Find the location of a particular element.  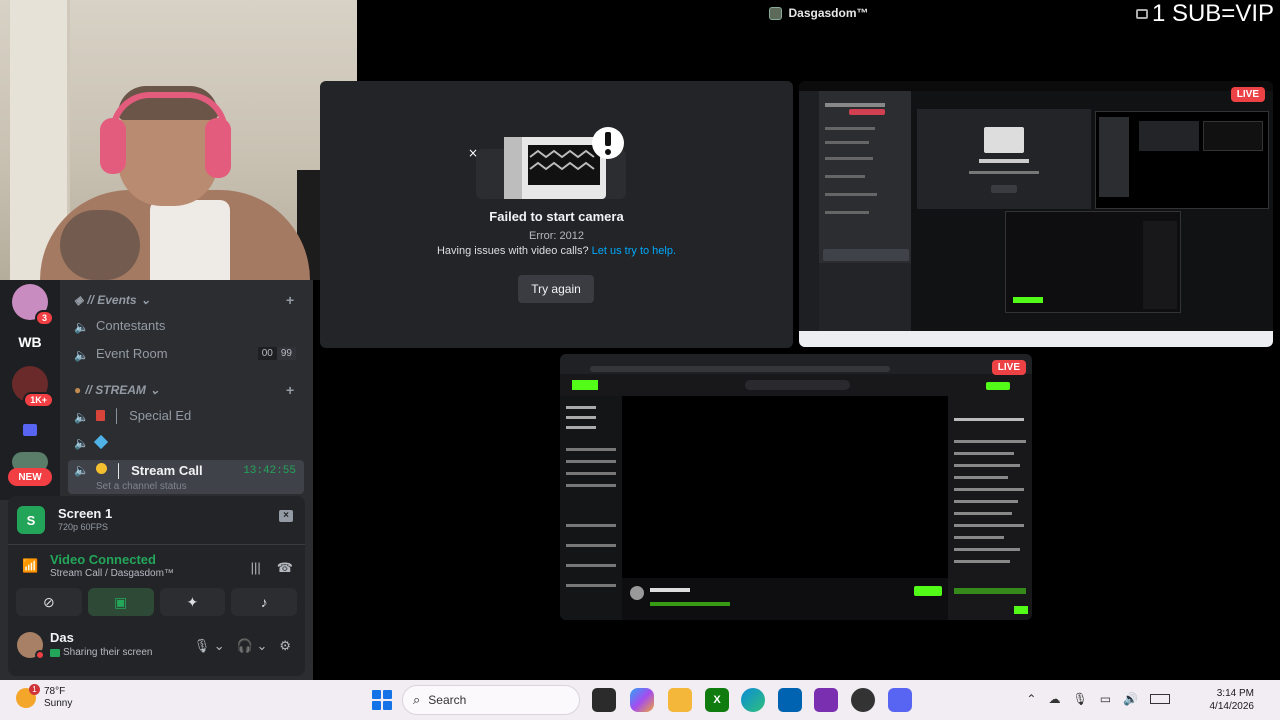

app-icon is located at coordinates (826, 700).